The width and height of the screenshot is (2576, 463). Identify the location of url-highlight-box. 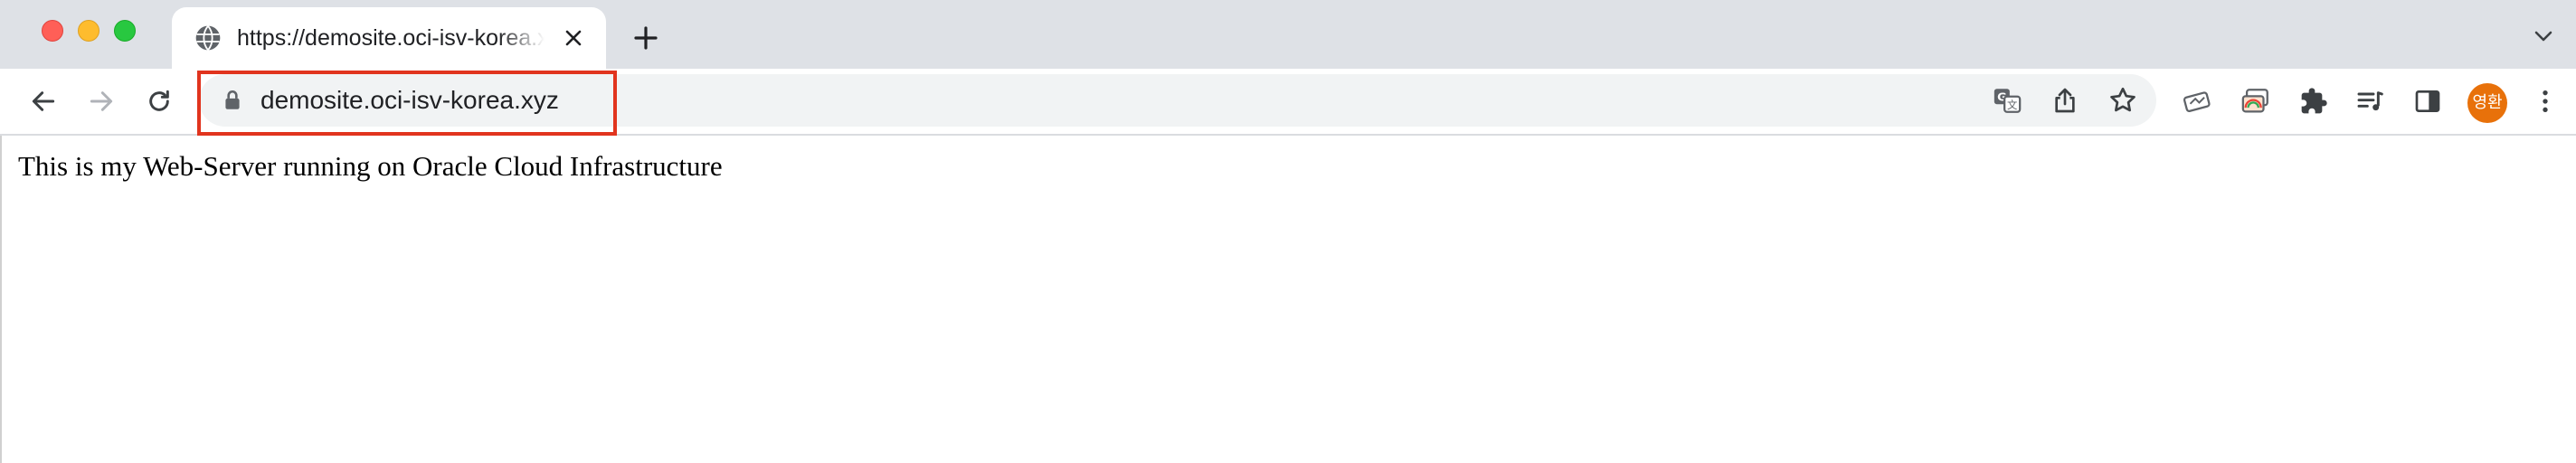
(407, 103).